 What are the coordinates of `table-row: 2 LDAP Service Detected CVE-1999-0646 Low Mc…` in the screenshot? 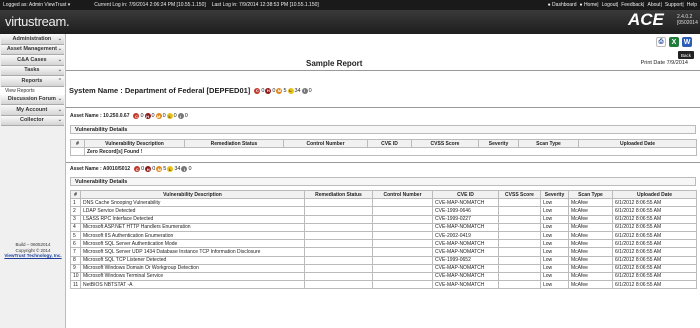 It's located at (383, 211).